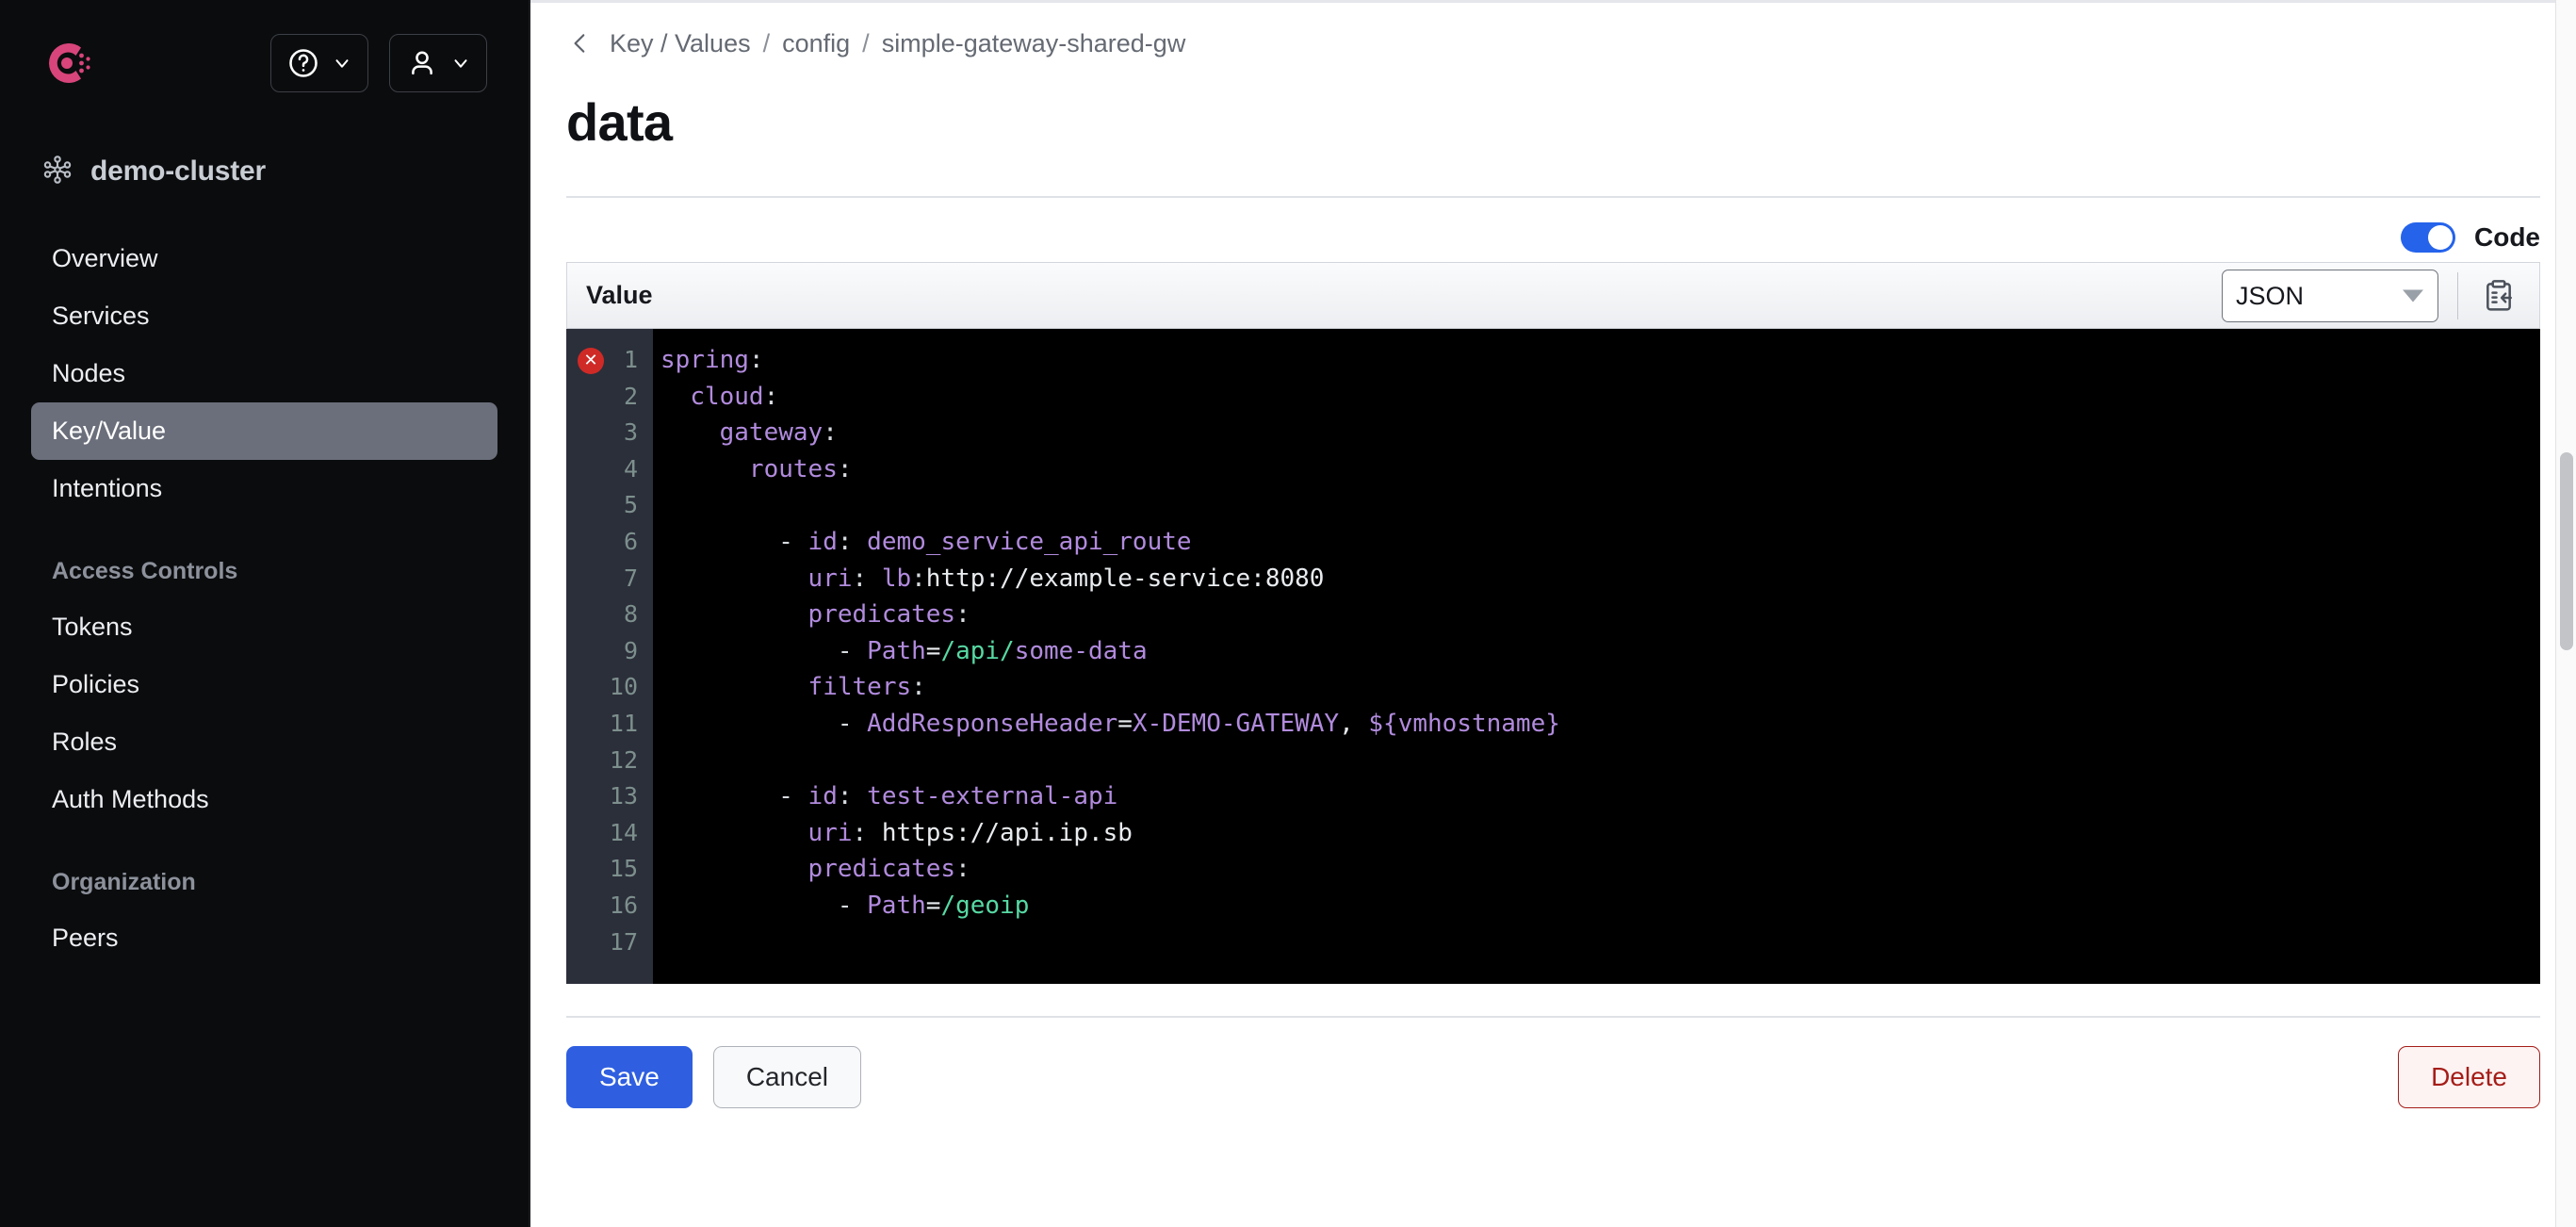 This screenshot has height=1227, width=2576. I want to click on editor-header-wrap: Value JSONYAMLHCLXML, so click(1553, 295).